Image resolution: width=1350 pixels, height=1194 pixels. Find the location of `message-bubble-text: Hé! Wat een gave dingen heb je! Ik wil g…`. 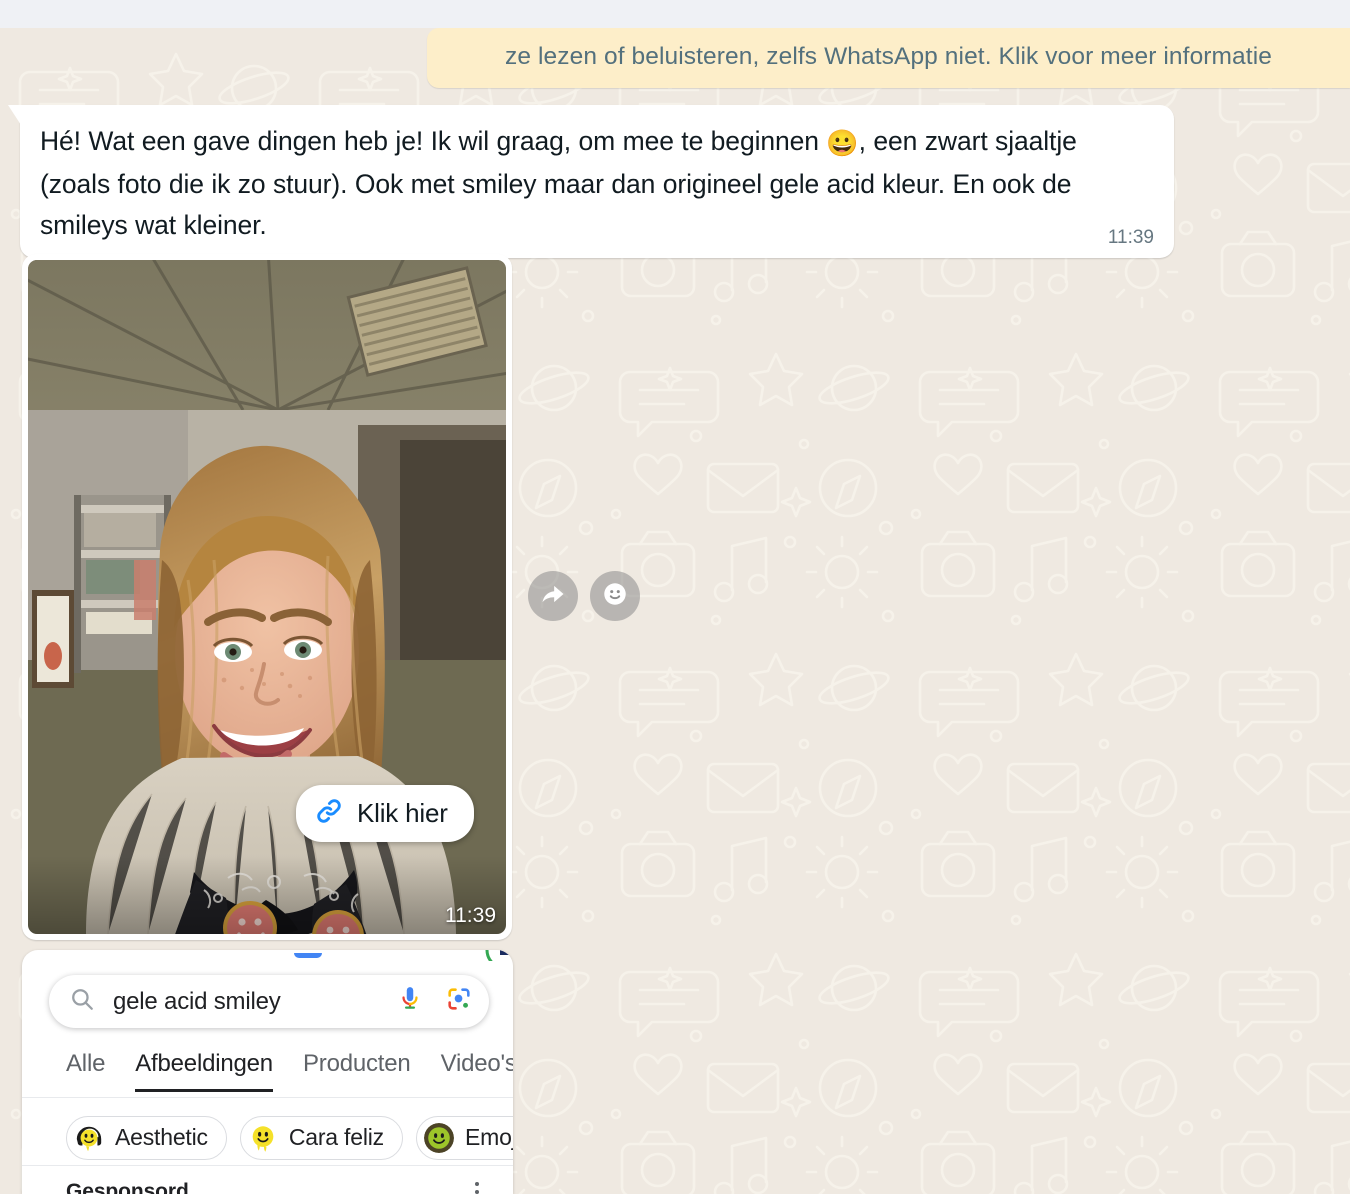

message-bubble-text: Hé! Wat een gave dingen heb je! Ik wil g… is located at coordinates (597, 181).